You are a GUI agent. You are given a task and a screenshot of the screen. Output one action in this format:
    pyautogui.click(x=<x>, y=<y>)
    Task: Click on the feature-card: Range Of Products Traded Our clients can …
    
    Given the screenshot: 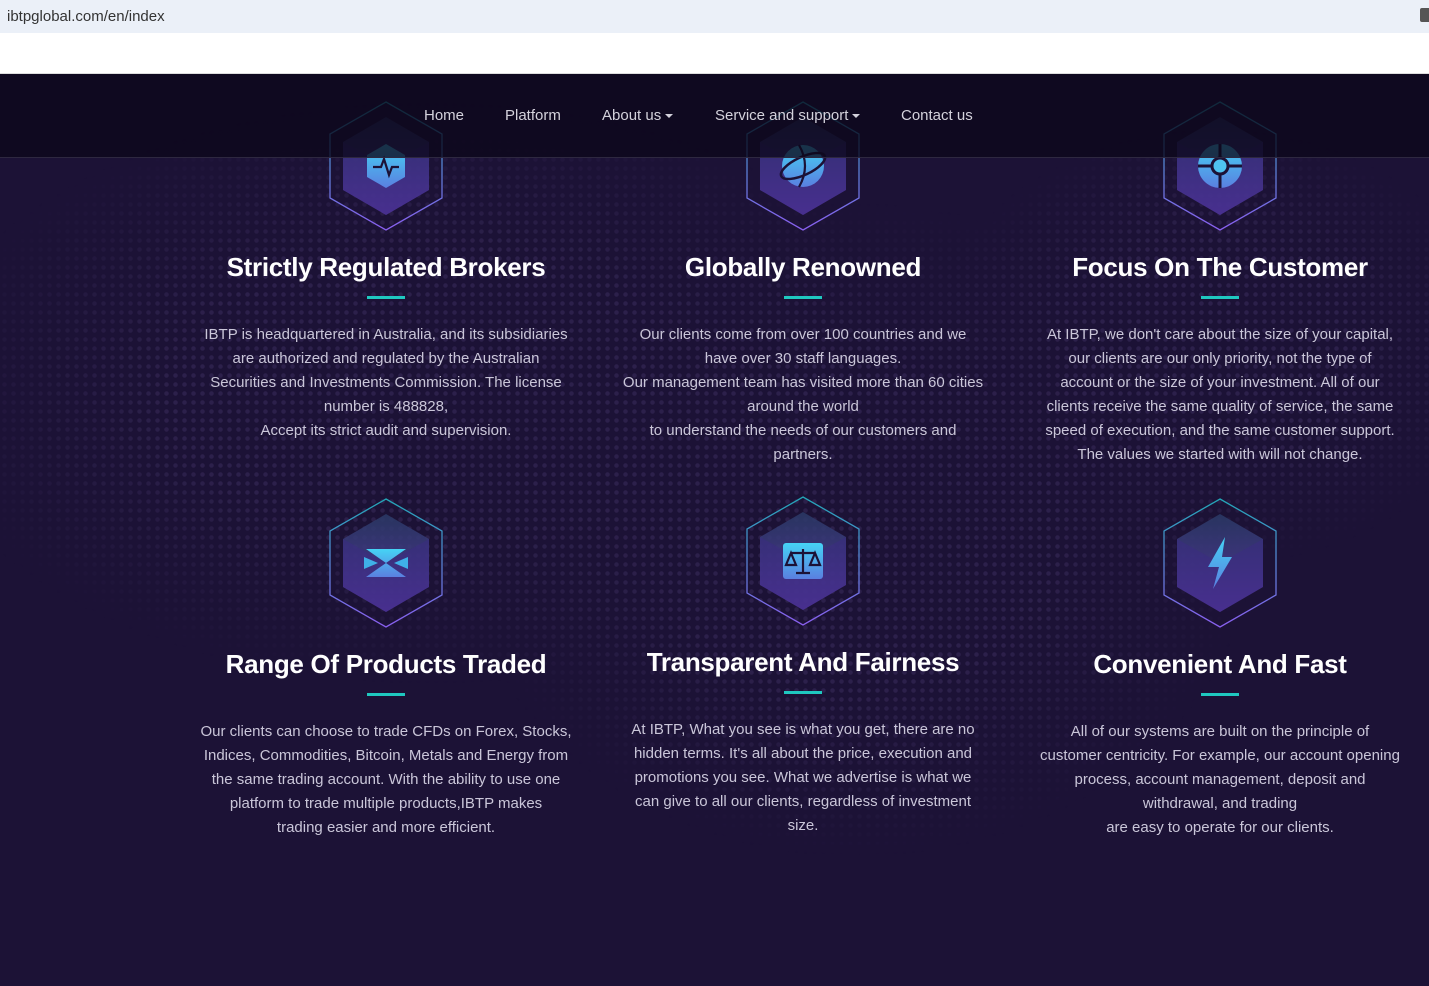 What is the action you would take?
    pyautogui.click(x=386, y=668)
    